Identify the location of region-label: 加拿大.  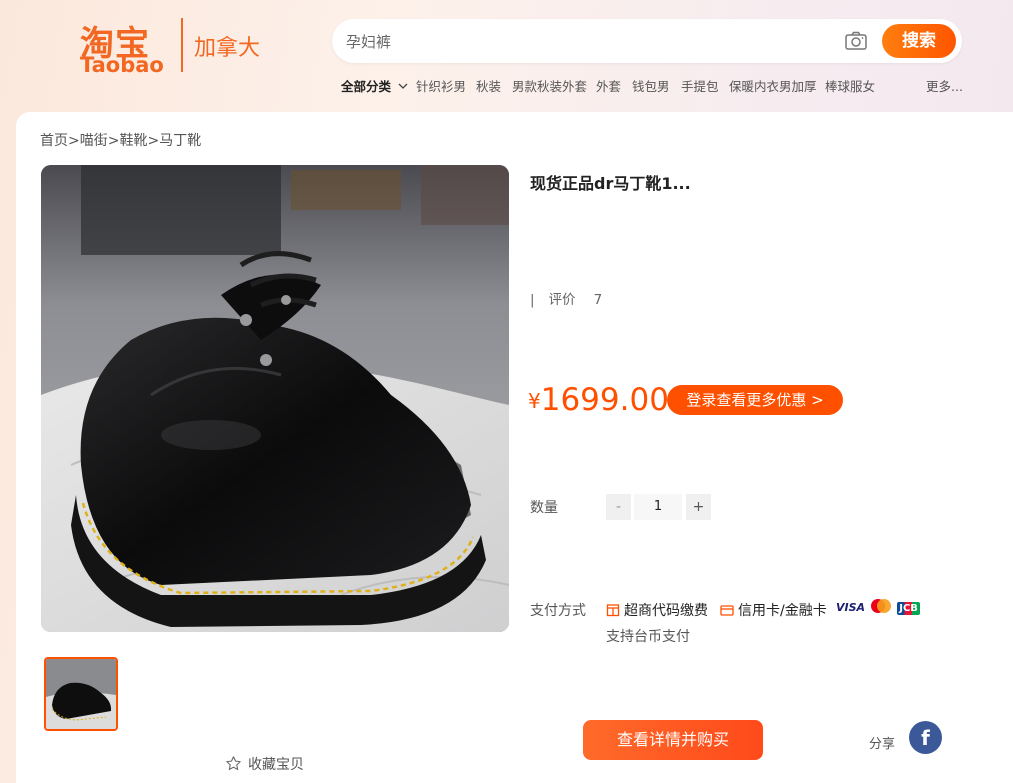
(227, 48).